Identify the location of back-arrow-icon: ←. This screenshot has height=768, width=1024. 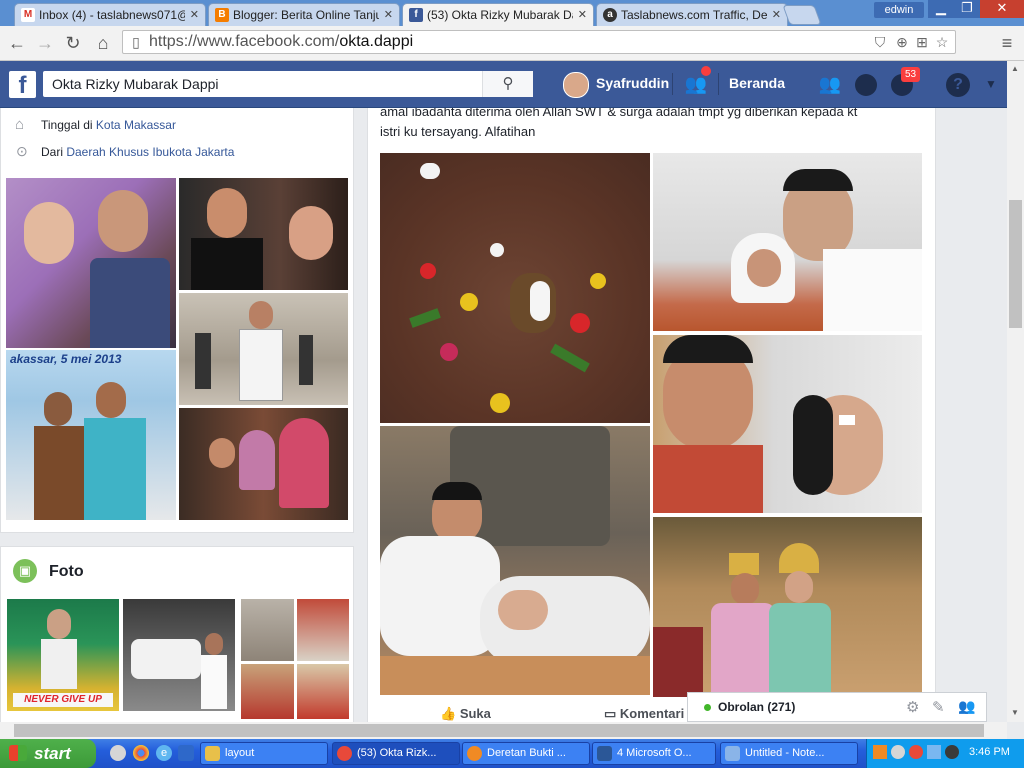
(17, 43).